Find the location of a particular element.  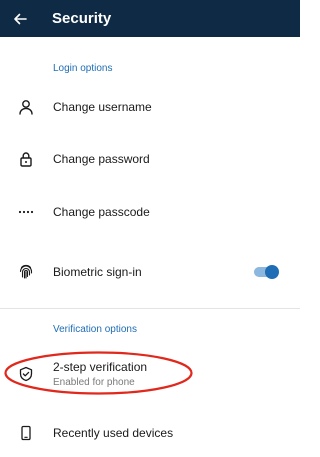

back-button is located at coordinates (20, 18).